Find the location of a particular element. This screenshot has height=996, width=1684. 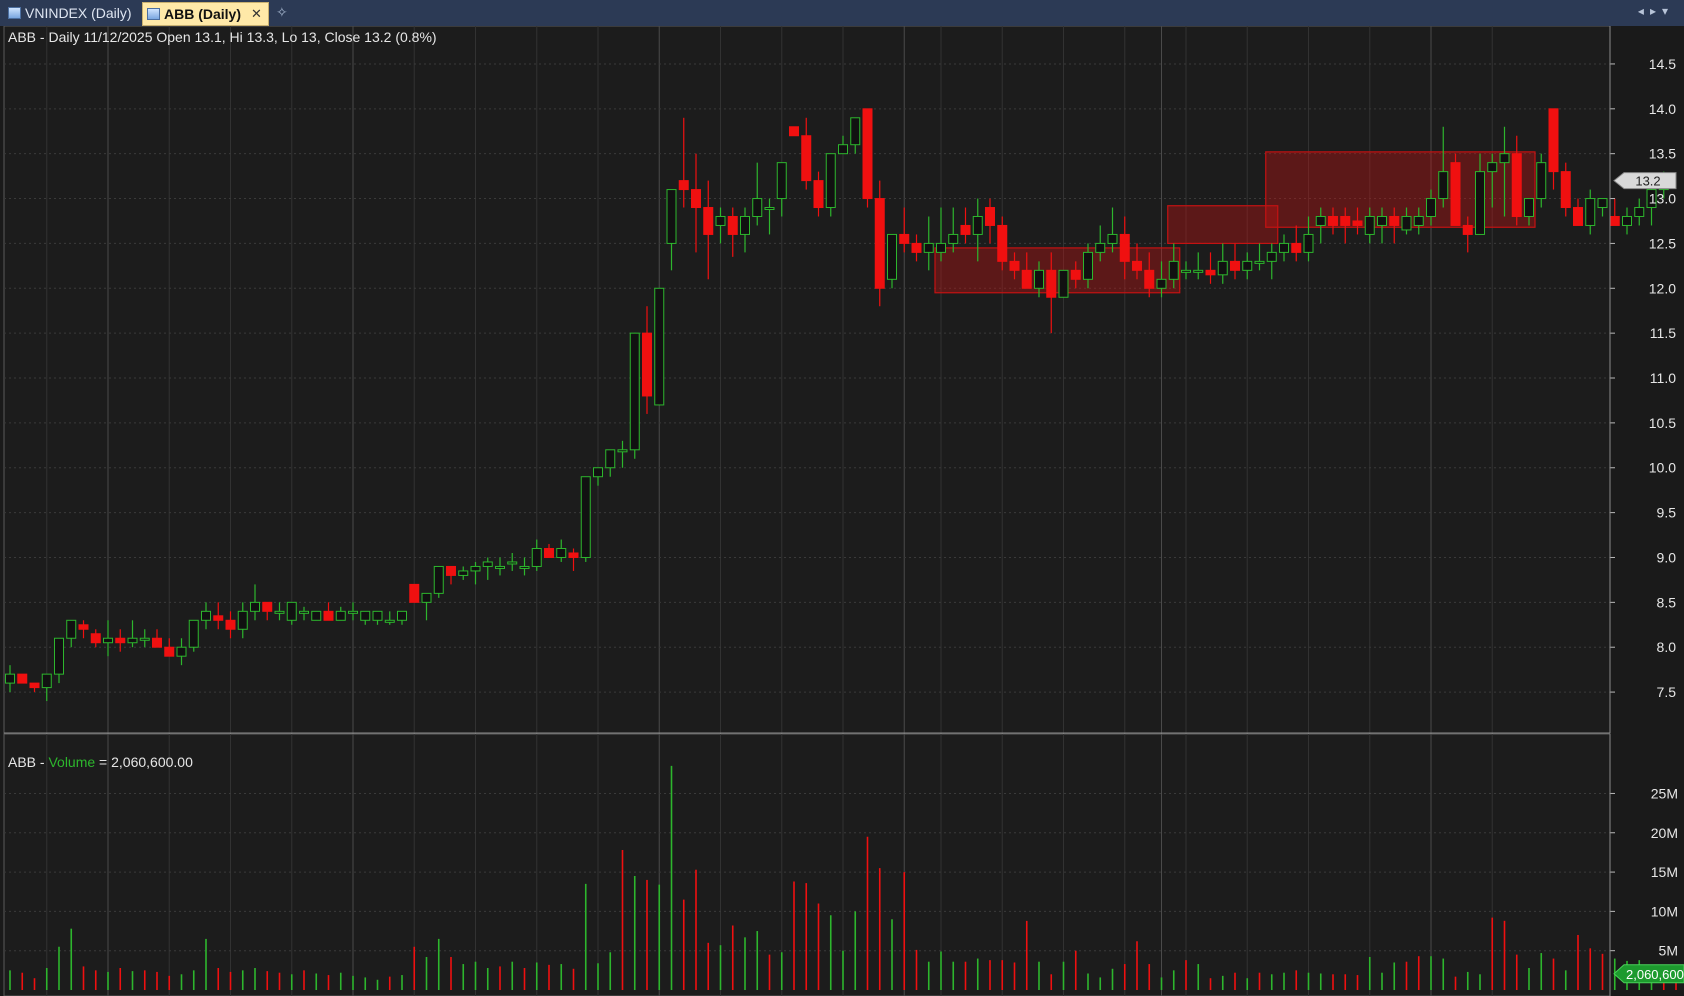

price-tick-label: 10.5 is located at coordinates (1662, 423).